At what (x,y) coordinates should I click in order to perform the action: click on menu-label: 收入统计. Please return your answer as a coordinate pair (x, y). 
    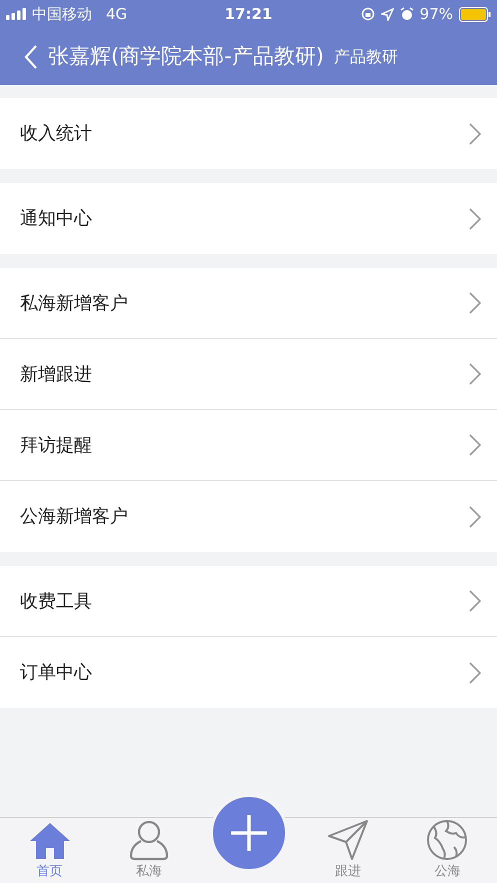
    Looking at the image, I should click on (56, 134).